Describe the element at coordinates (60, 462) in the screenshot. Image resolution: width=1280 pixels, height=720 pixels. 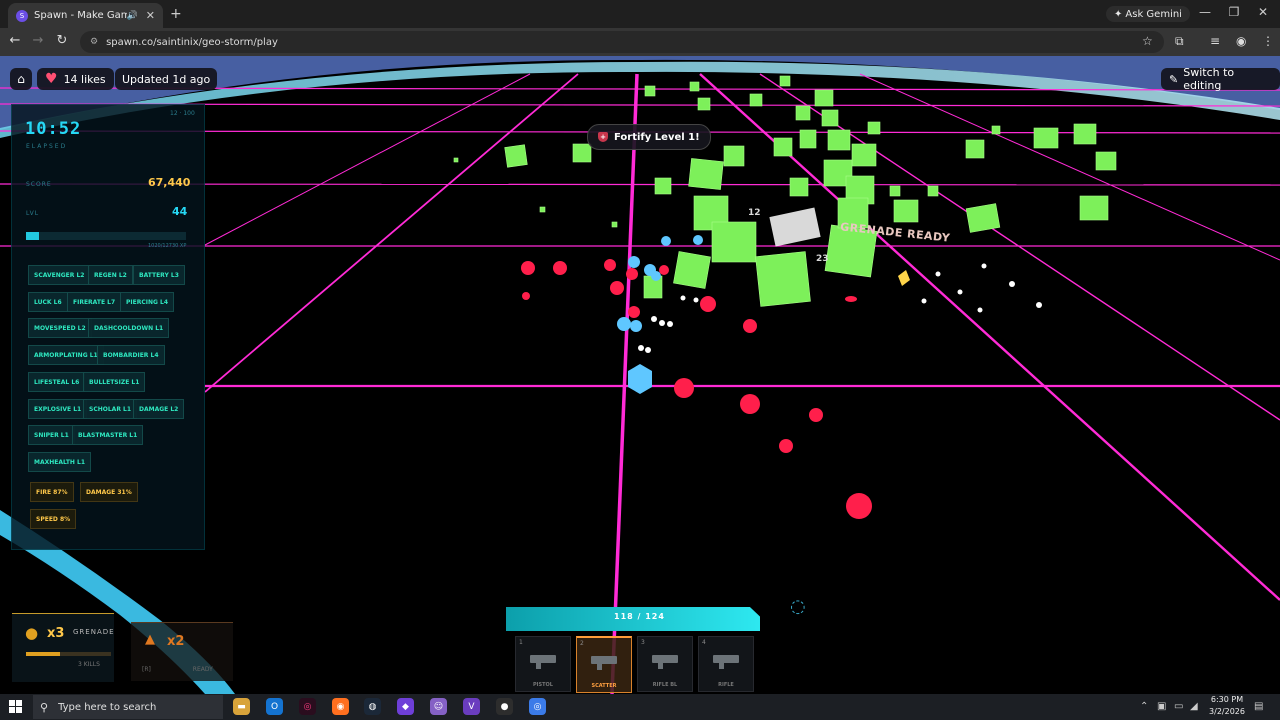
I see `upgrade-chip: MAXHEALTH L1` at that location.